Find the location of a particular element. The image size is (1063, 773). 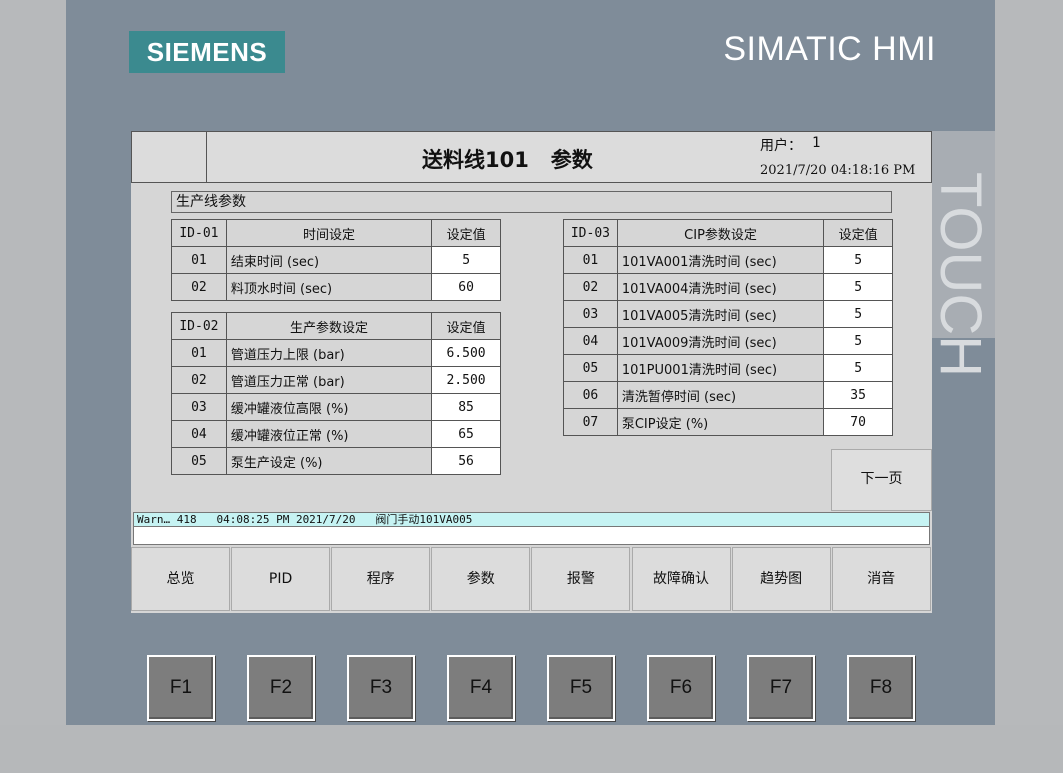

function-key-f2: F2 is located at coordinates (281, 688).